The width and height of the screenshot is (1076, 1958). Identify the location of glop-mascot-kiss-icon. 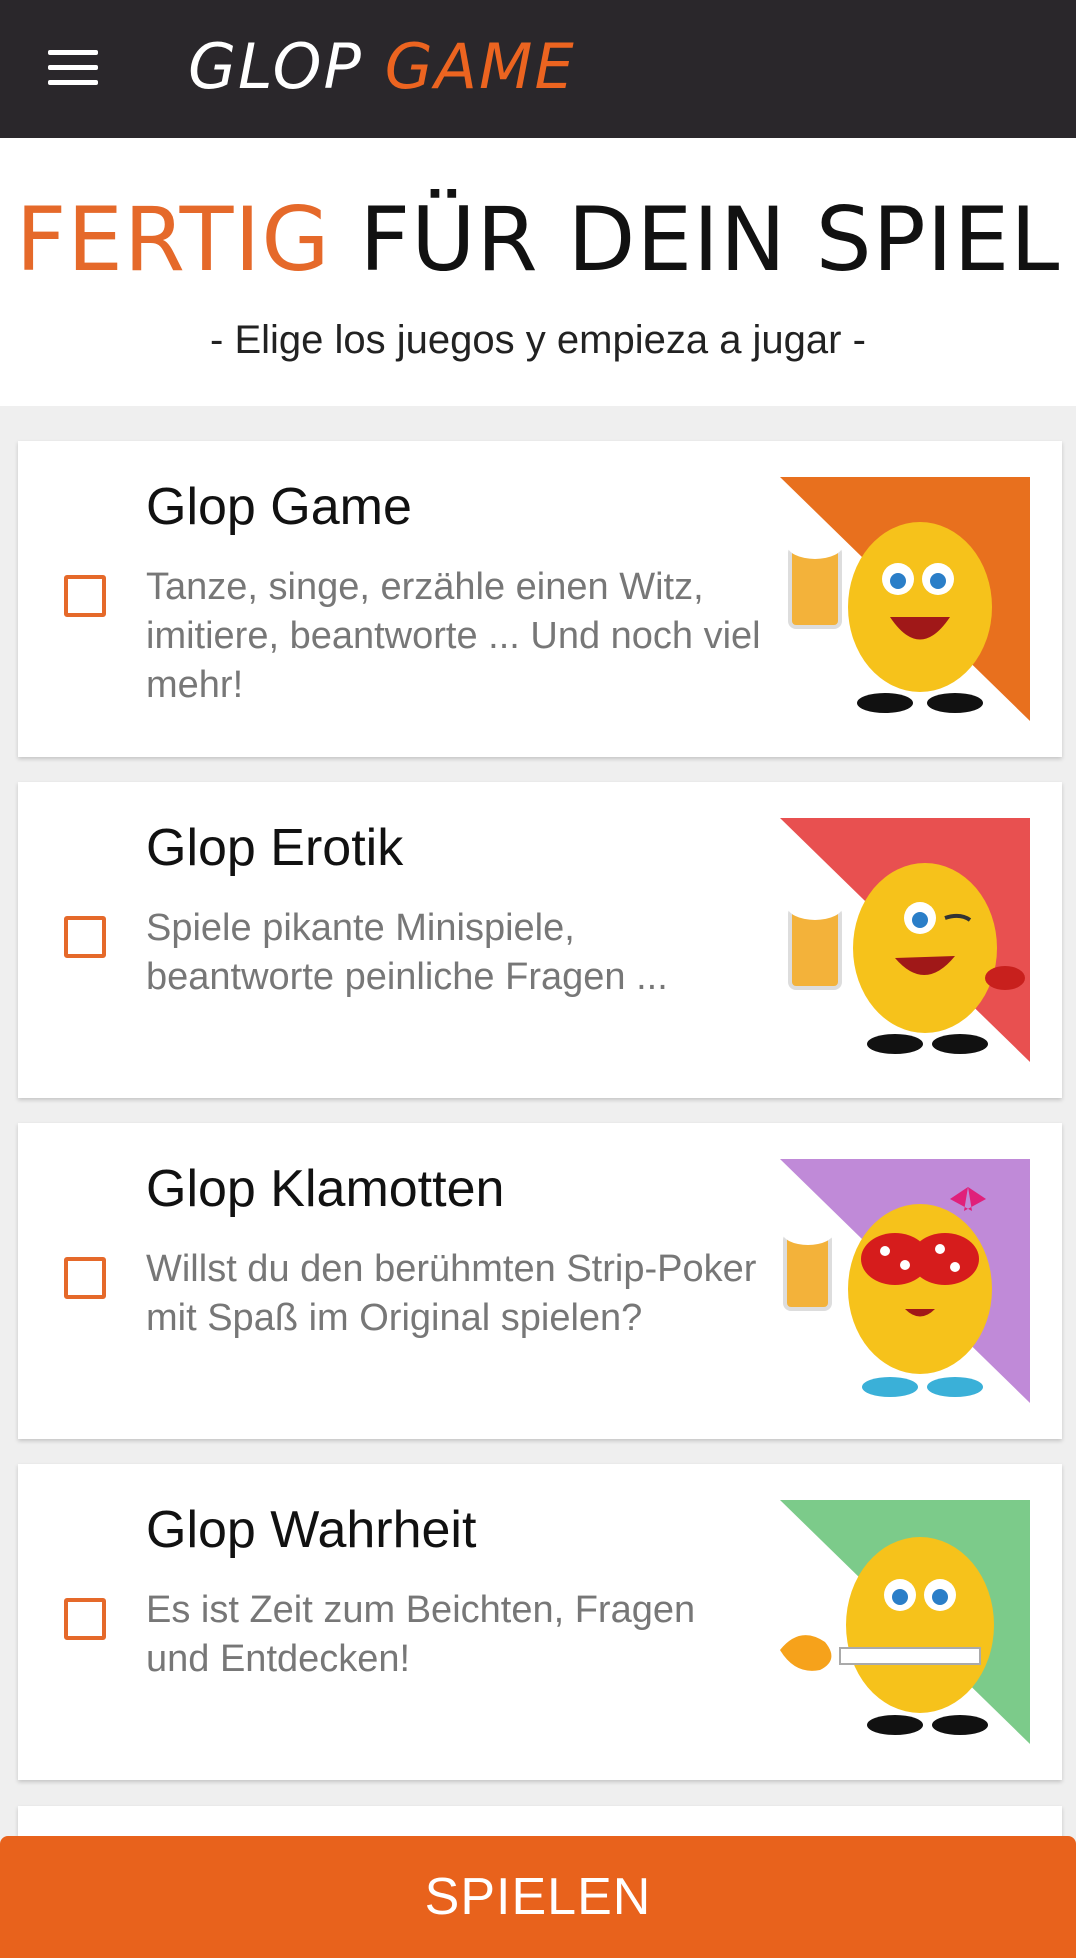
(905, 940).